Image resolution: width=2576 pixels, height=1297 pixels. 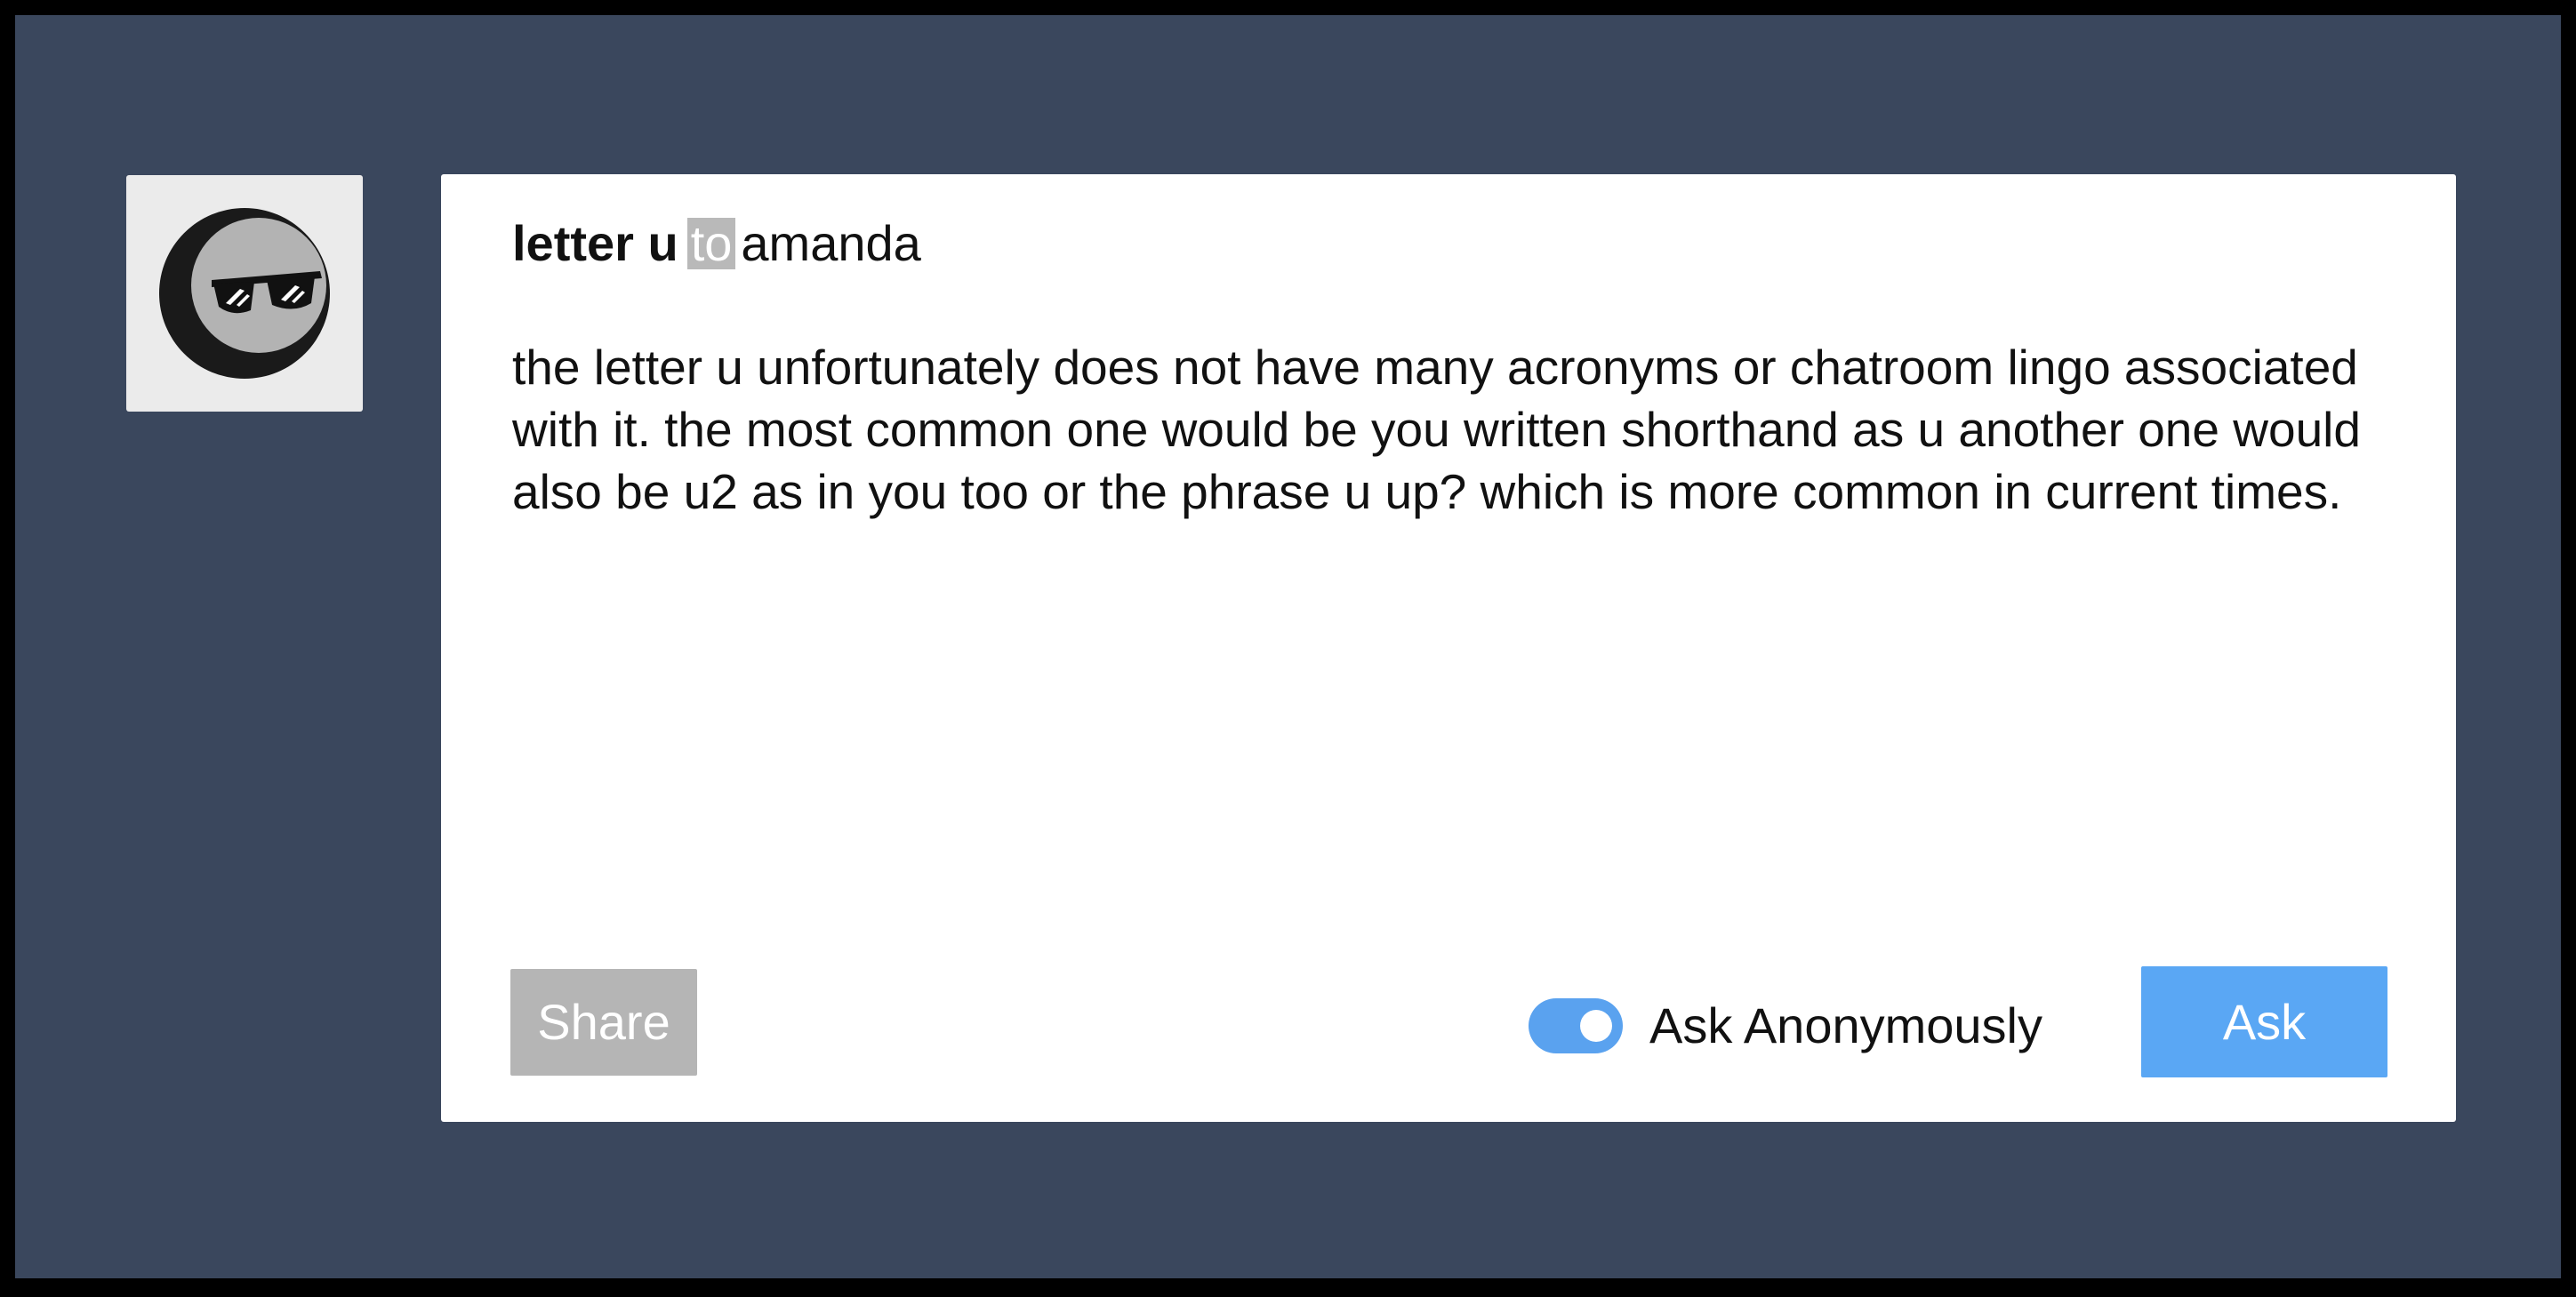 I want to click on asker-avatar, so click(x=244, y=293).